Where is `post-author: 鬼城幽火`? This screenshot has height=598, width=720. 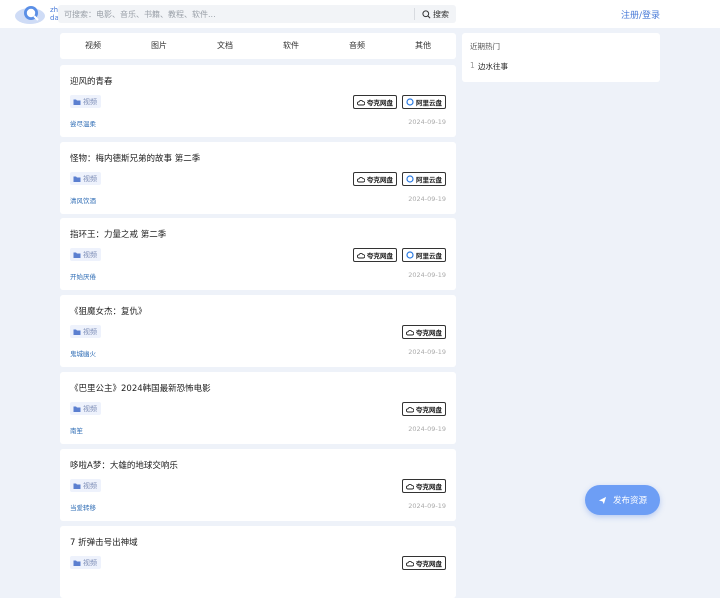 post-author: 鬼城幽火 is located at coordinates (83, 353).